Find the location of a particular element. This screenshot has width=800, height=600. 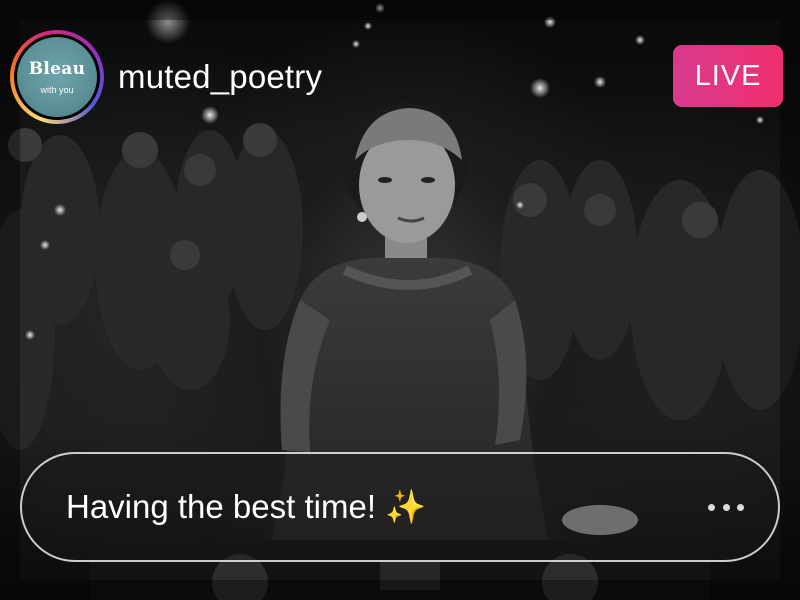

avatar-image: Bleau with you is located at coordinates (57, 77).